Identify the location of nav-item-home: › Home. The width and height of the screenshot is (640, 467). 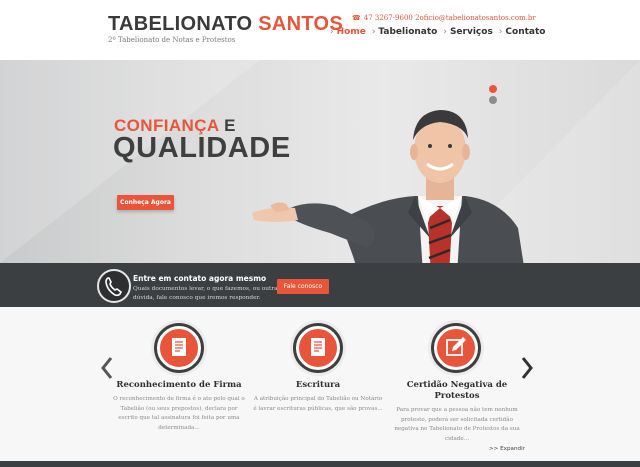
(348, 32).